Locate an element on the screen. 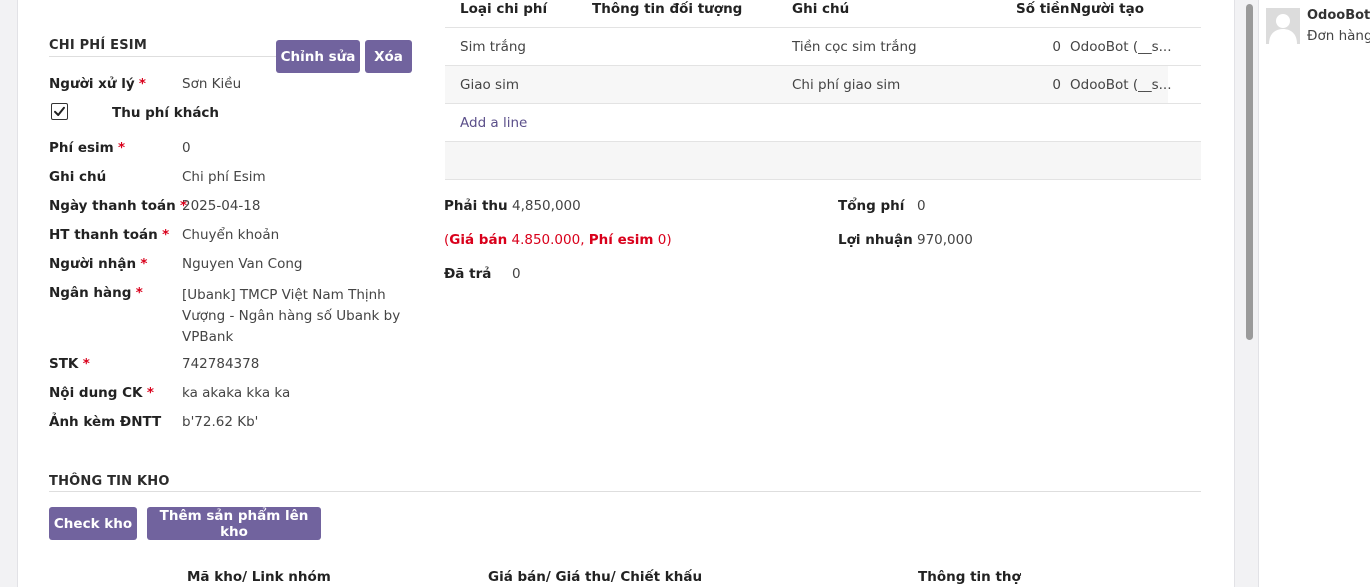 The image size is (1370, 587). col-header-cost-type: Loại chi phí is located at coordinates (503, 9).